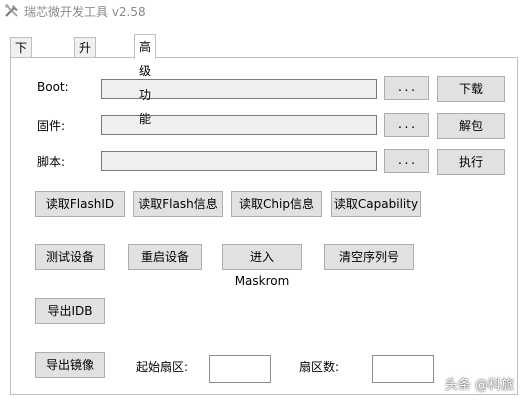 Image resolution: width=524 pixels, height=401 pixels. I want to click on unpack-button: 解包, so click(471, 126).